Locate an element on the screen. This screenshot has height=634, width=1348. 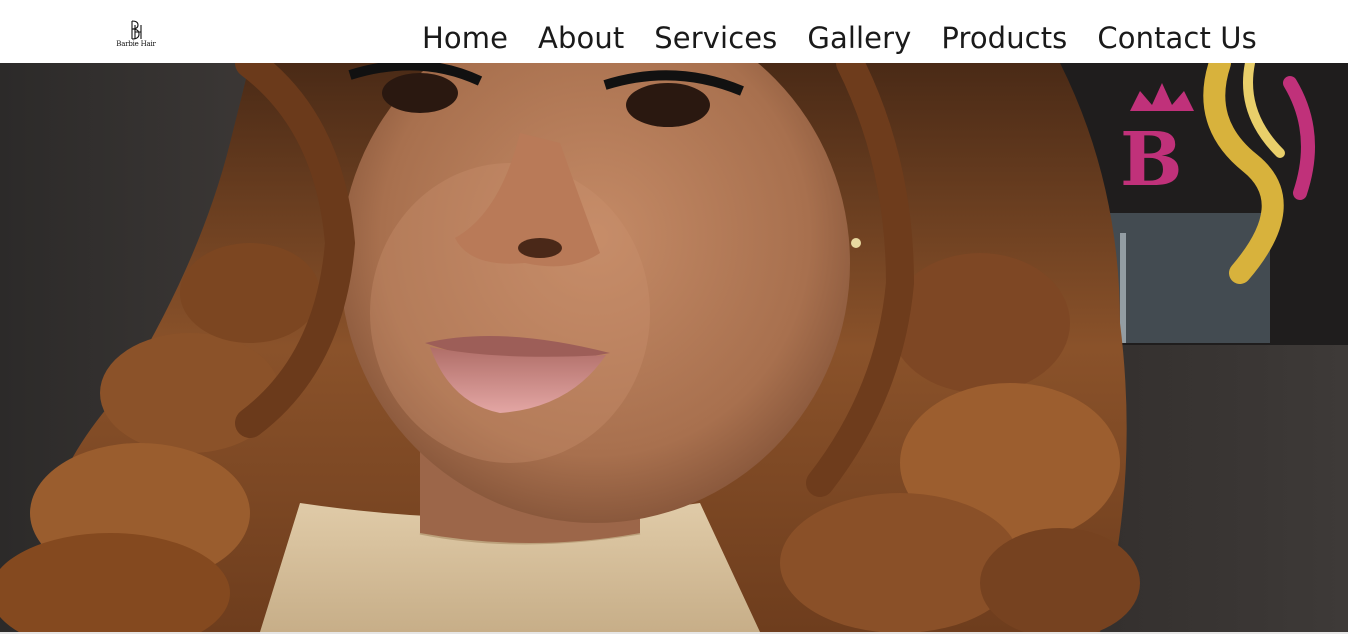
bh-monogram-icon is located at coordinates (136, 30).